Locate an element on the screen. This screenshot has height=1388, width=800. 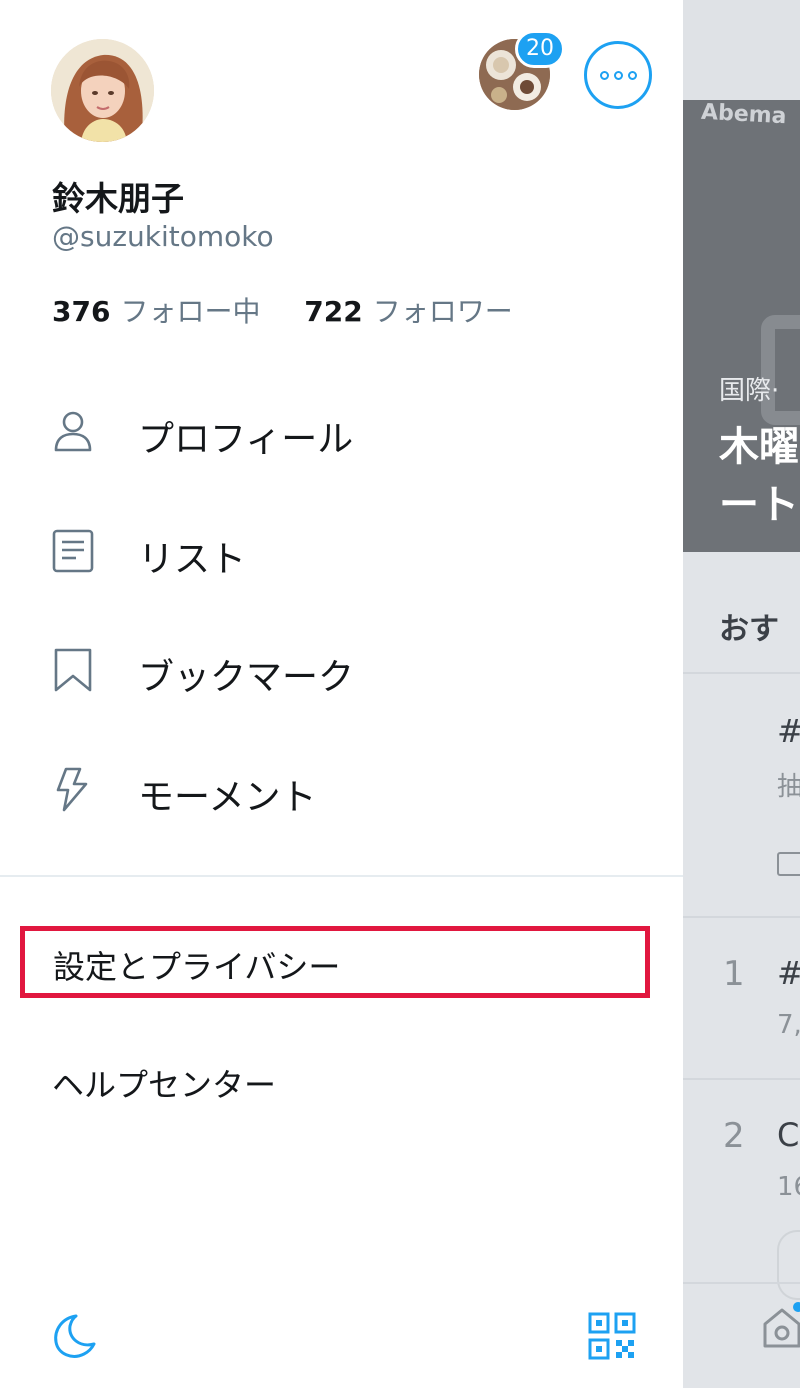
notification-badge: 20 is located at coordinates (540, 49).